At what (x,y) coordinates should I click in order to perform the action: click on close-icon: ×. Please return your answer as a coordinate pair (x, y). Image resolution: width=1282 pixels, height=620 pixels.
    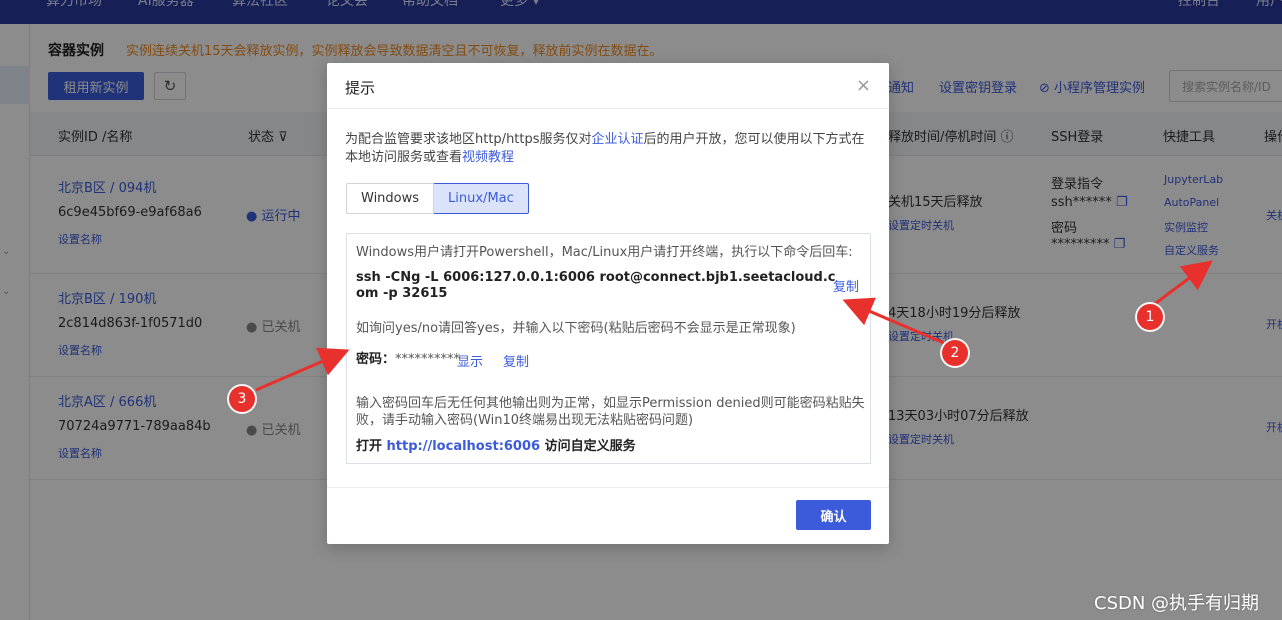
    Looking at the image, I should click on (863, 85).